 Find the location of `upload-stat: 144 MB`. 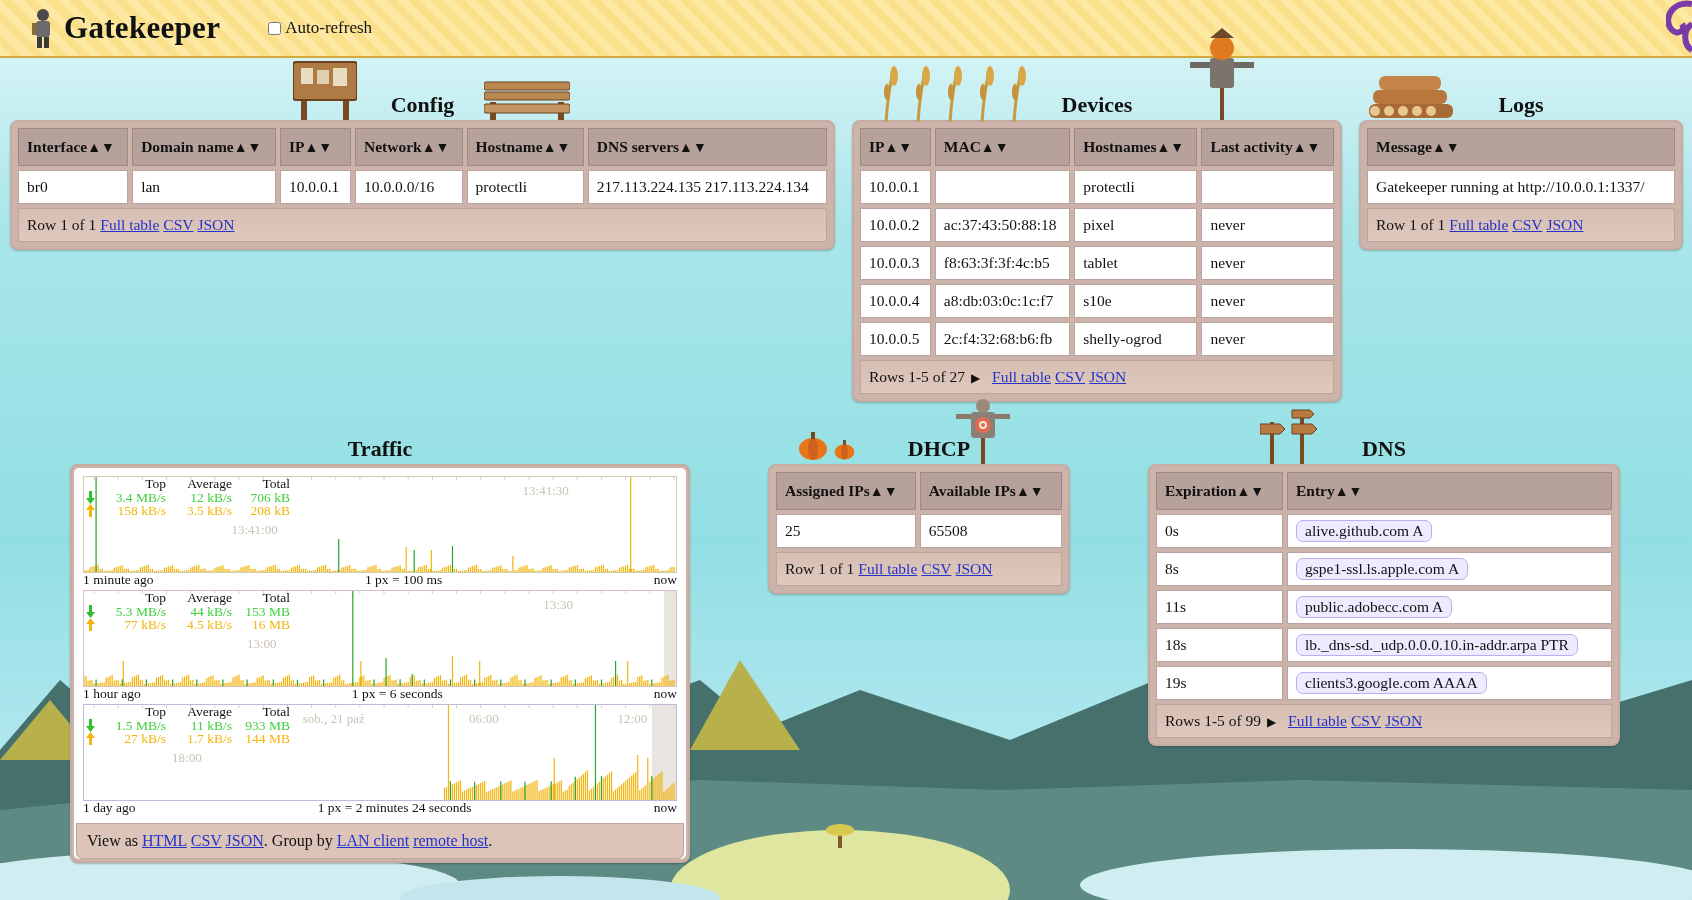

upload-stat: 144 MB is located at coordinates (267, 739).